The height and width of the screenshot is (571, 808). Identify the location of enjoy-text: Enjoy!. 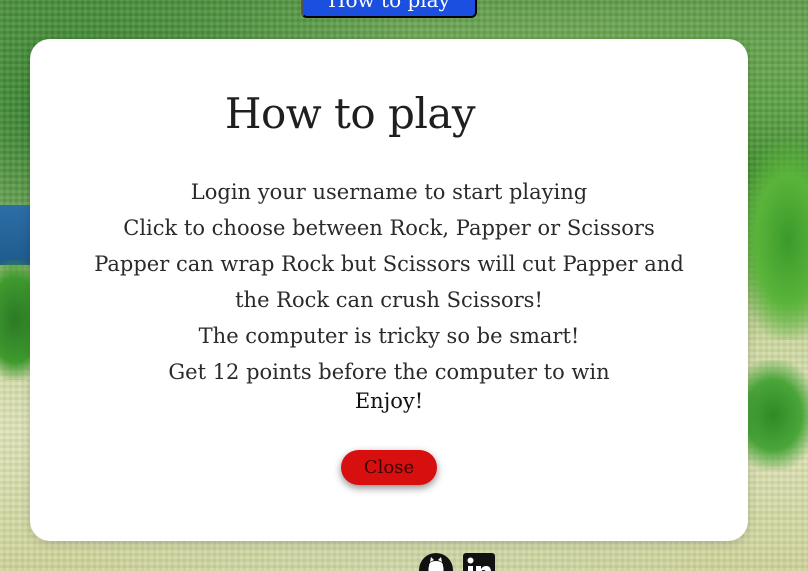
(389, 401).